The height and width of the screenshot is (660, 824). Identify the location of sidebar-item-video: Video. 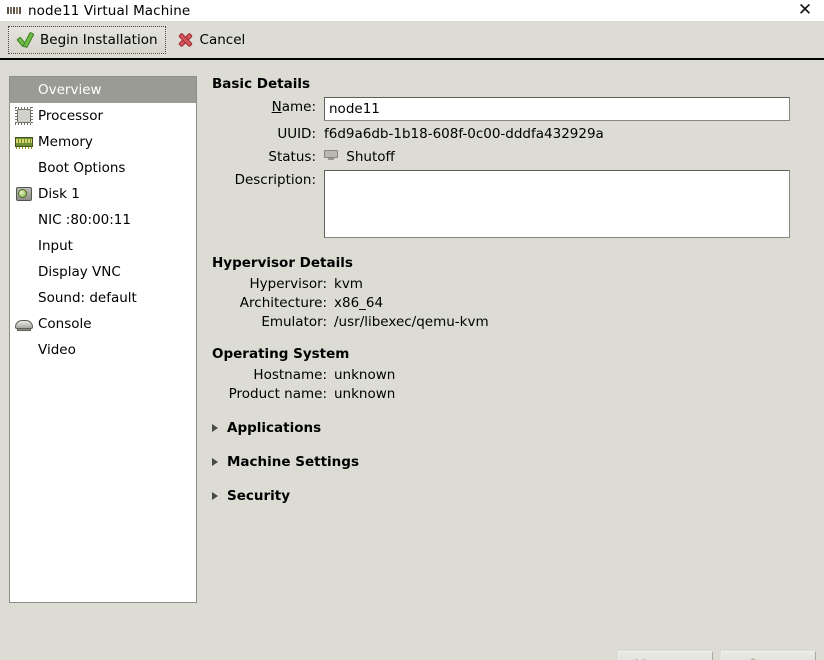
(103, 350).